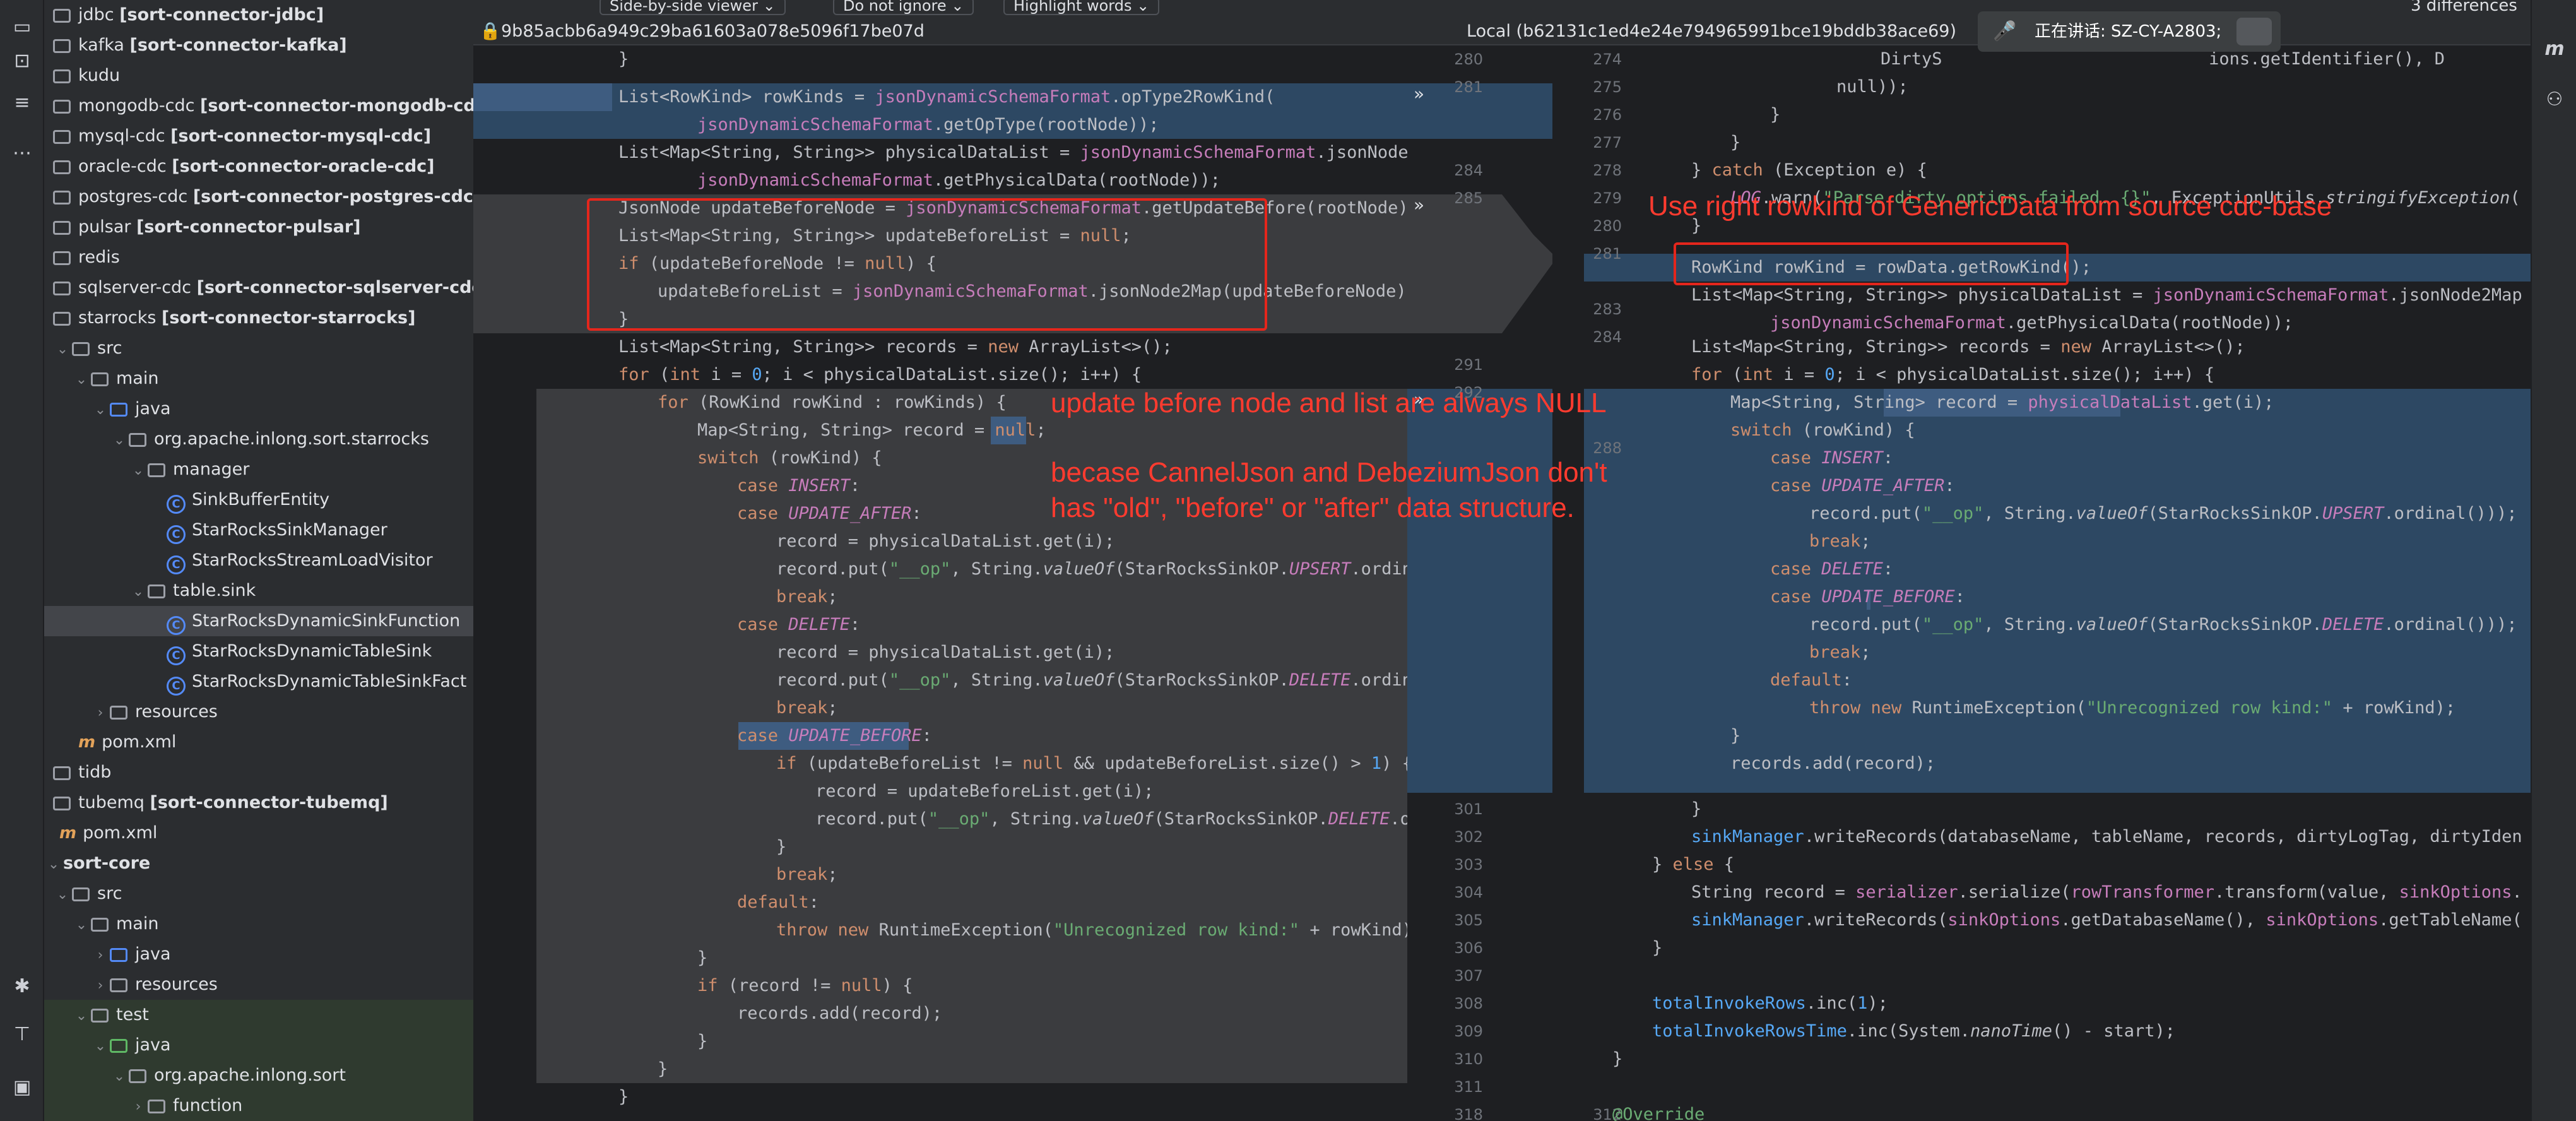 The image size is (2576, 1121). Describe the element at coordinates (1608, 198) in the screenshot. I see `line-number: 279` at that location.